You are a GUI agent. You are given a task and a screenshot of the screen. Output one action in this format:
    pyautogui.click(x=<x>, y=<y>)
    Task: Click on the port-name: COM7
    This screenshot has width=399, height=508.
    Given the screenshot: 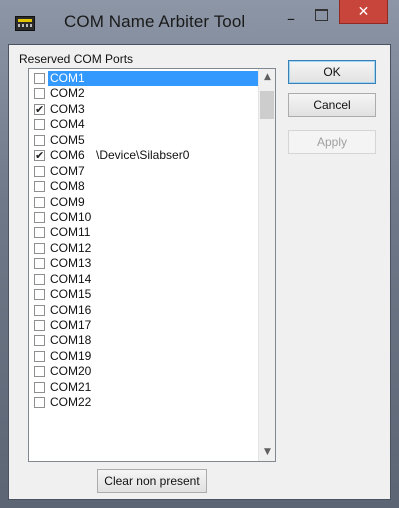 What is the action you would take?
    pyautogui.click(x=67, y=170)
    